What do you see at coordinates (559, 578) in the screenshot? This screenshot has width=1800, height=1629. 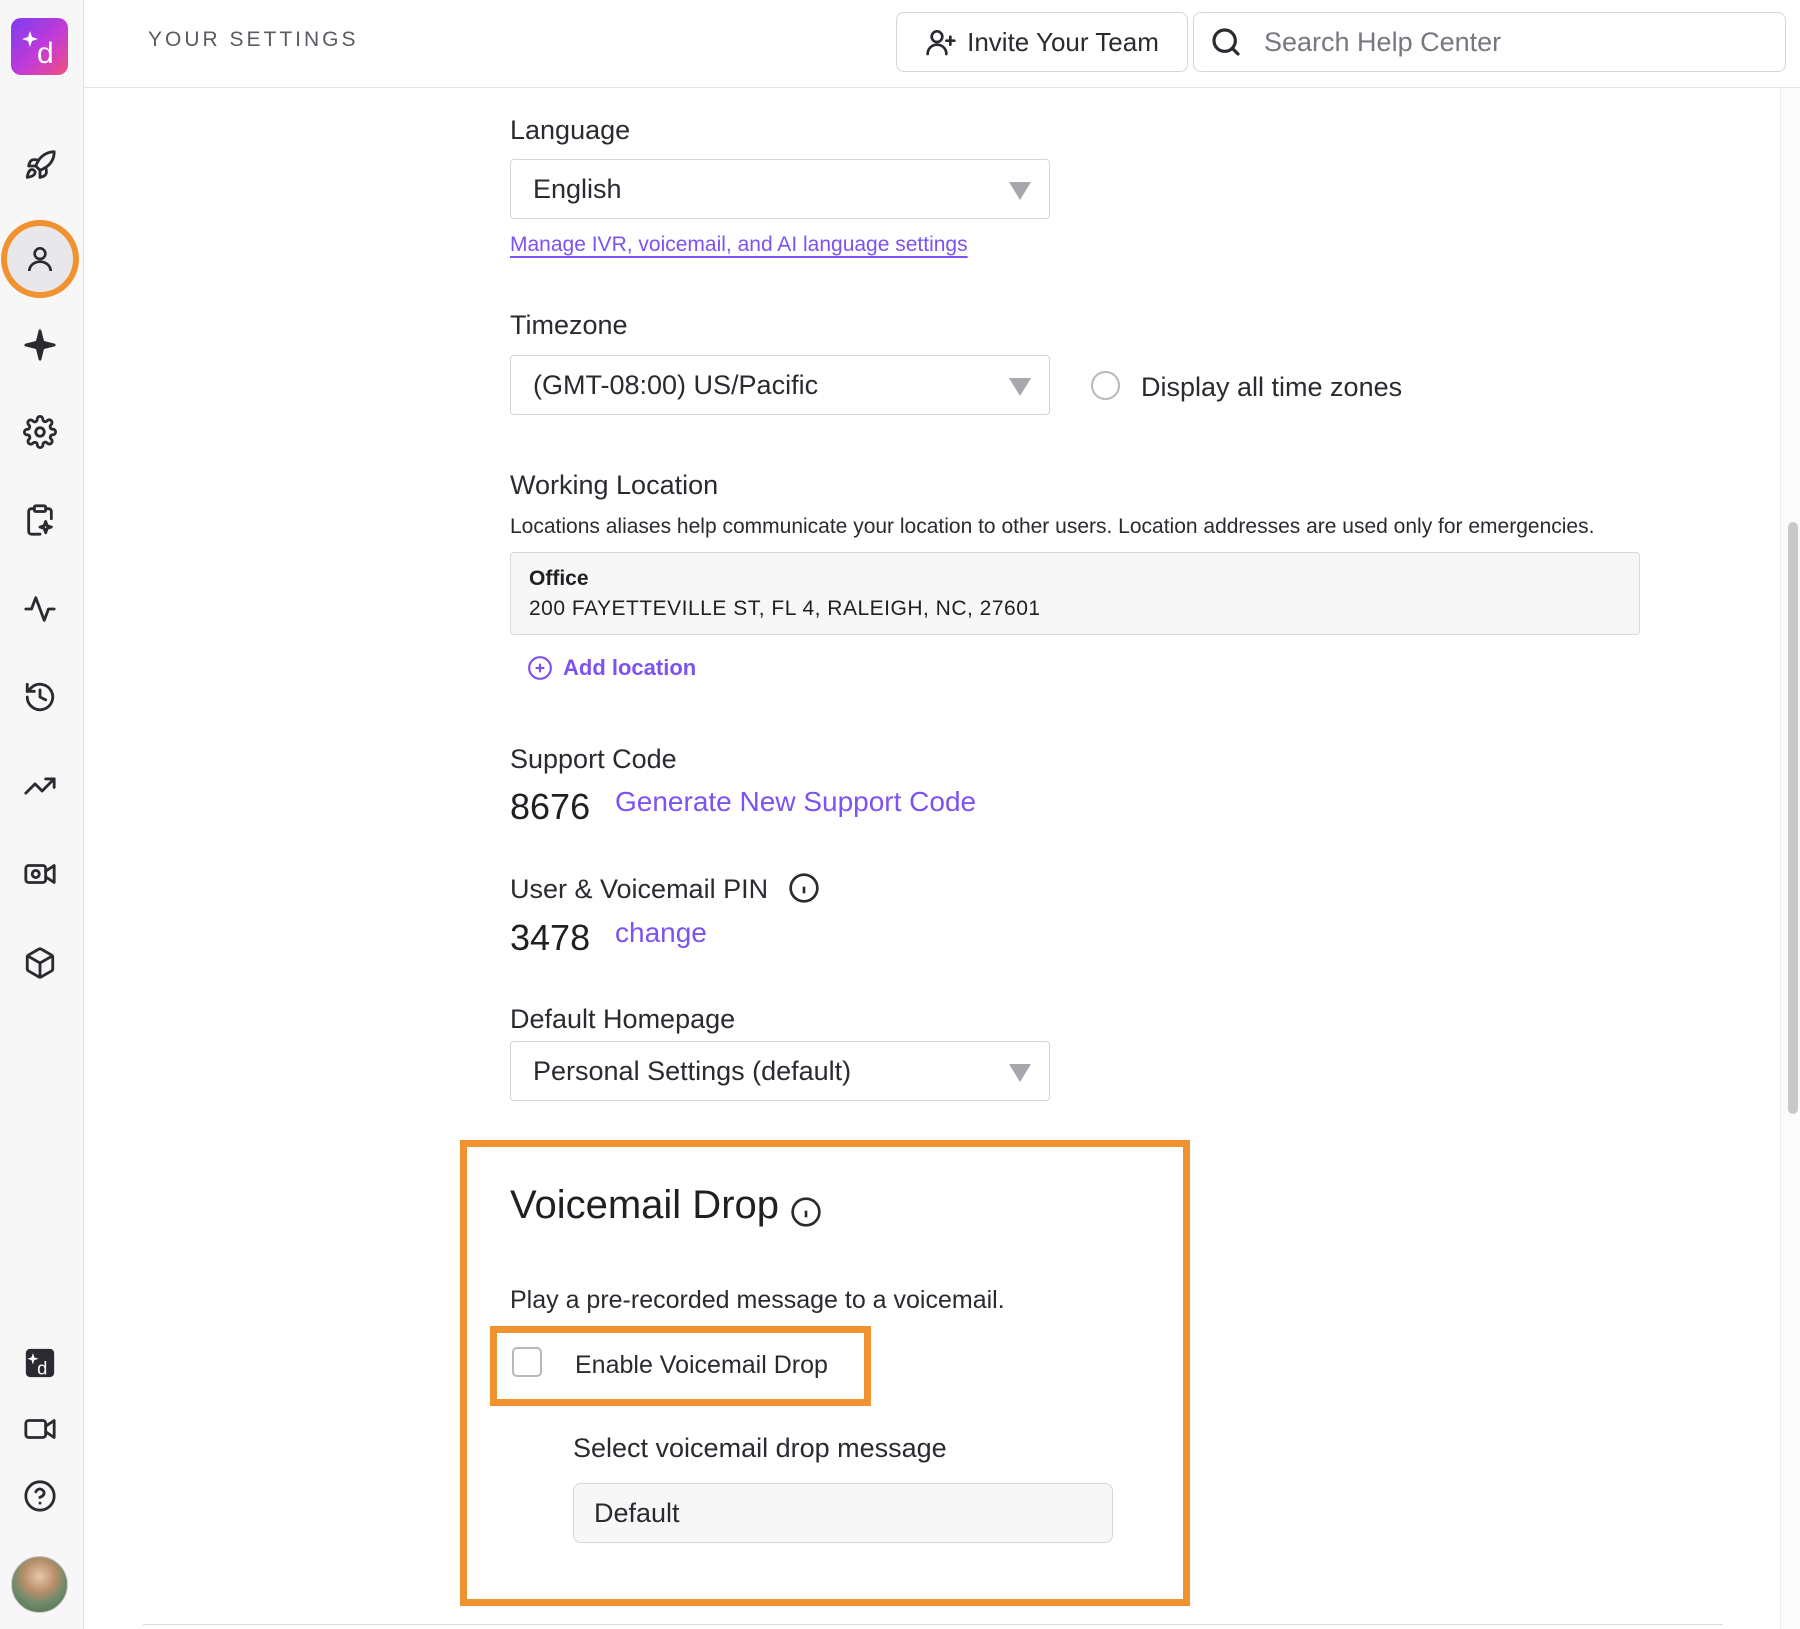 I see `location-name: Office` at bounding box center [559, 578].